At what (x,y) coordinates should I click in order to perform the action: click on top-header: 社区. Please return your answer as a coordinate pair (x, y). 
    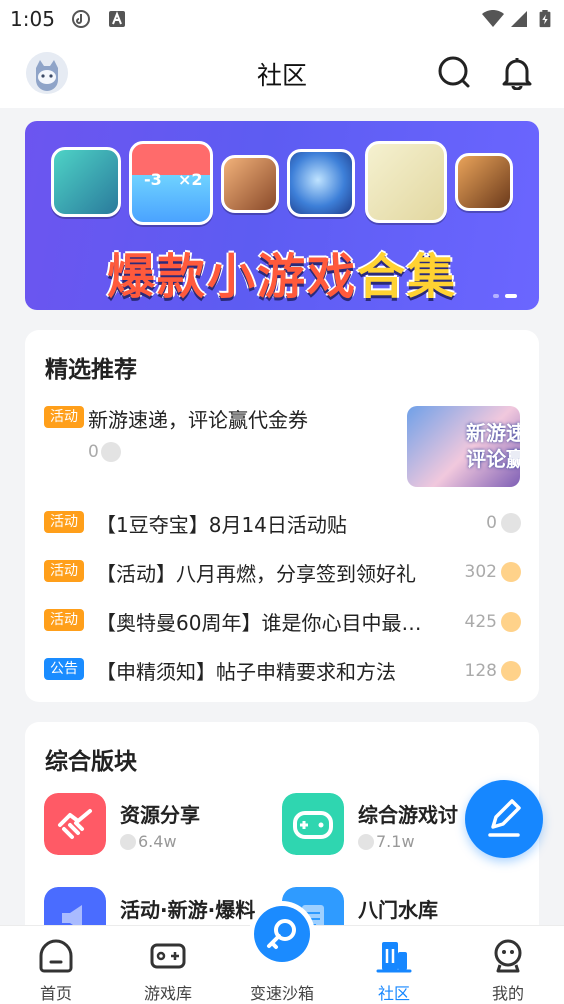
    Looking at the image, I should click on (282, 73).